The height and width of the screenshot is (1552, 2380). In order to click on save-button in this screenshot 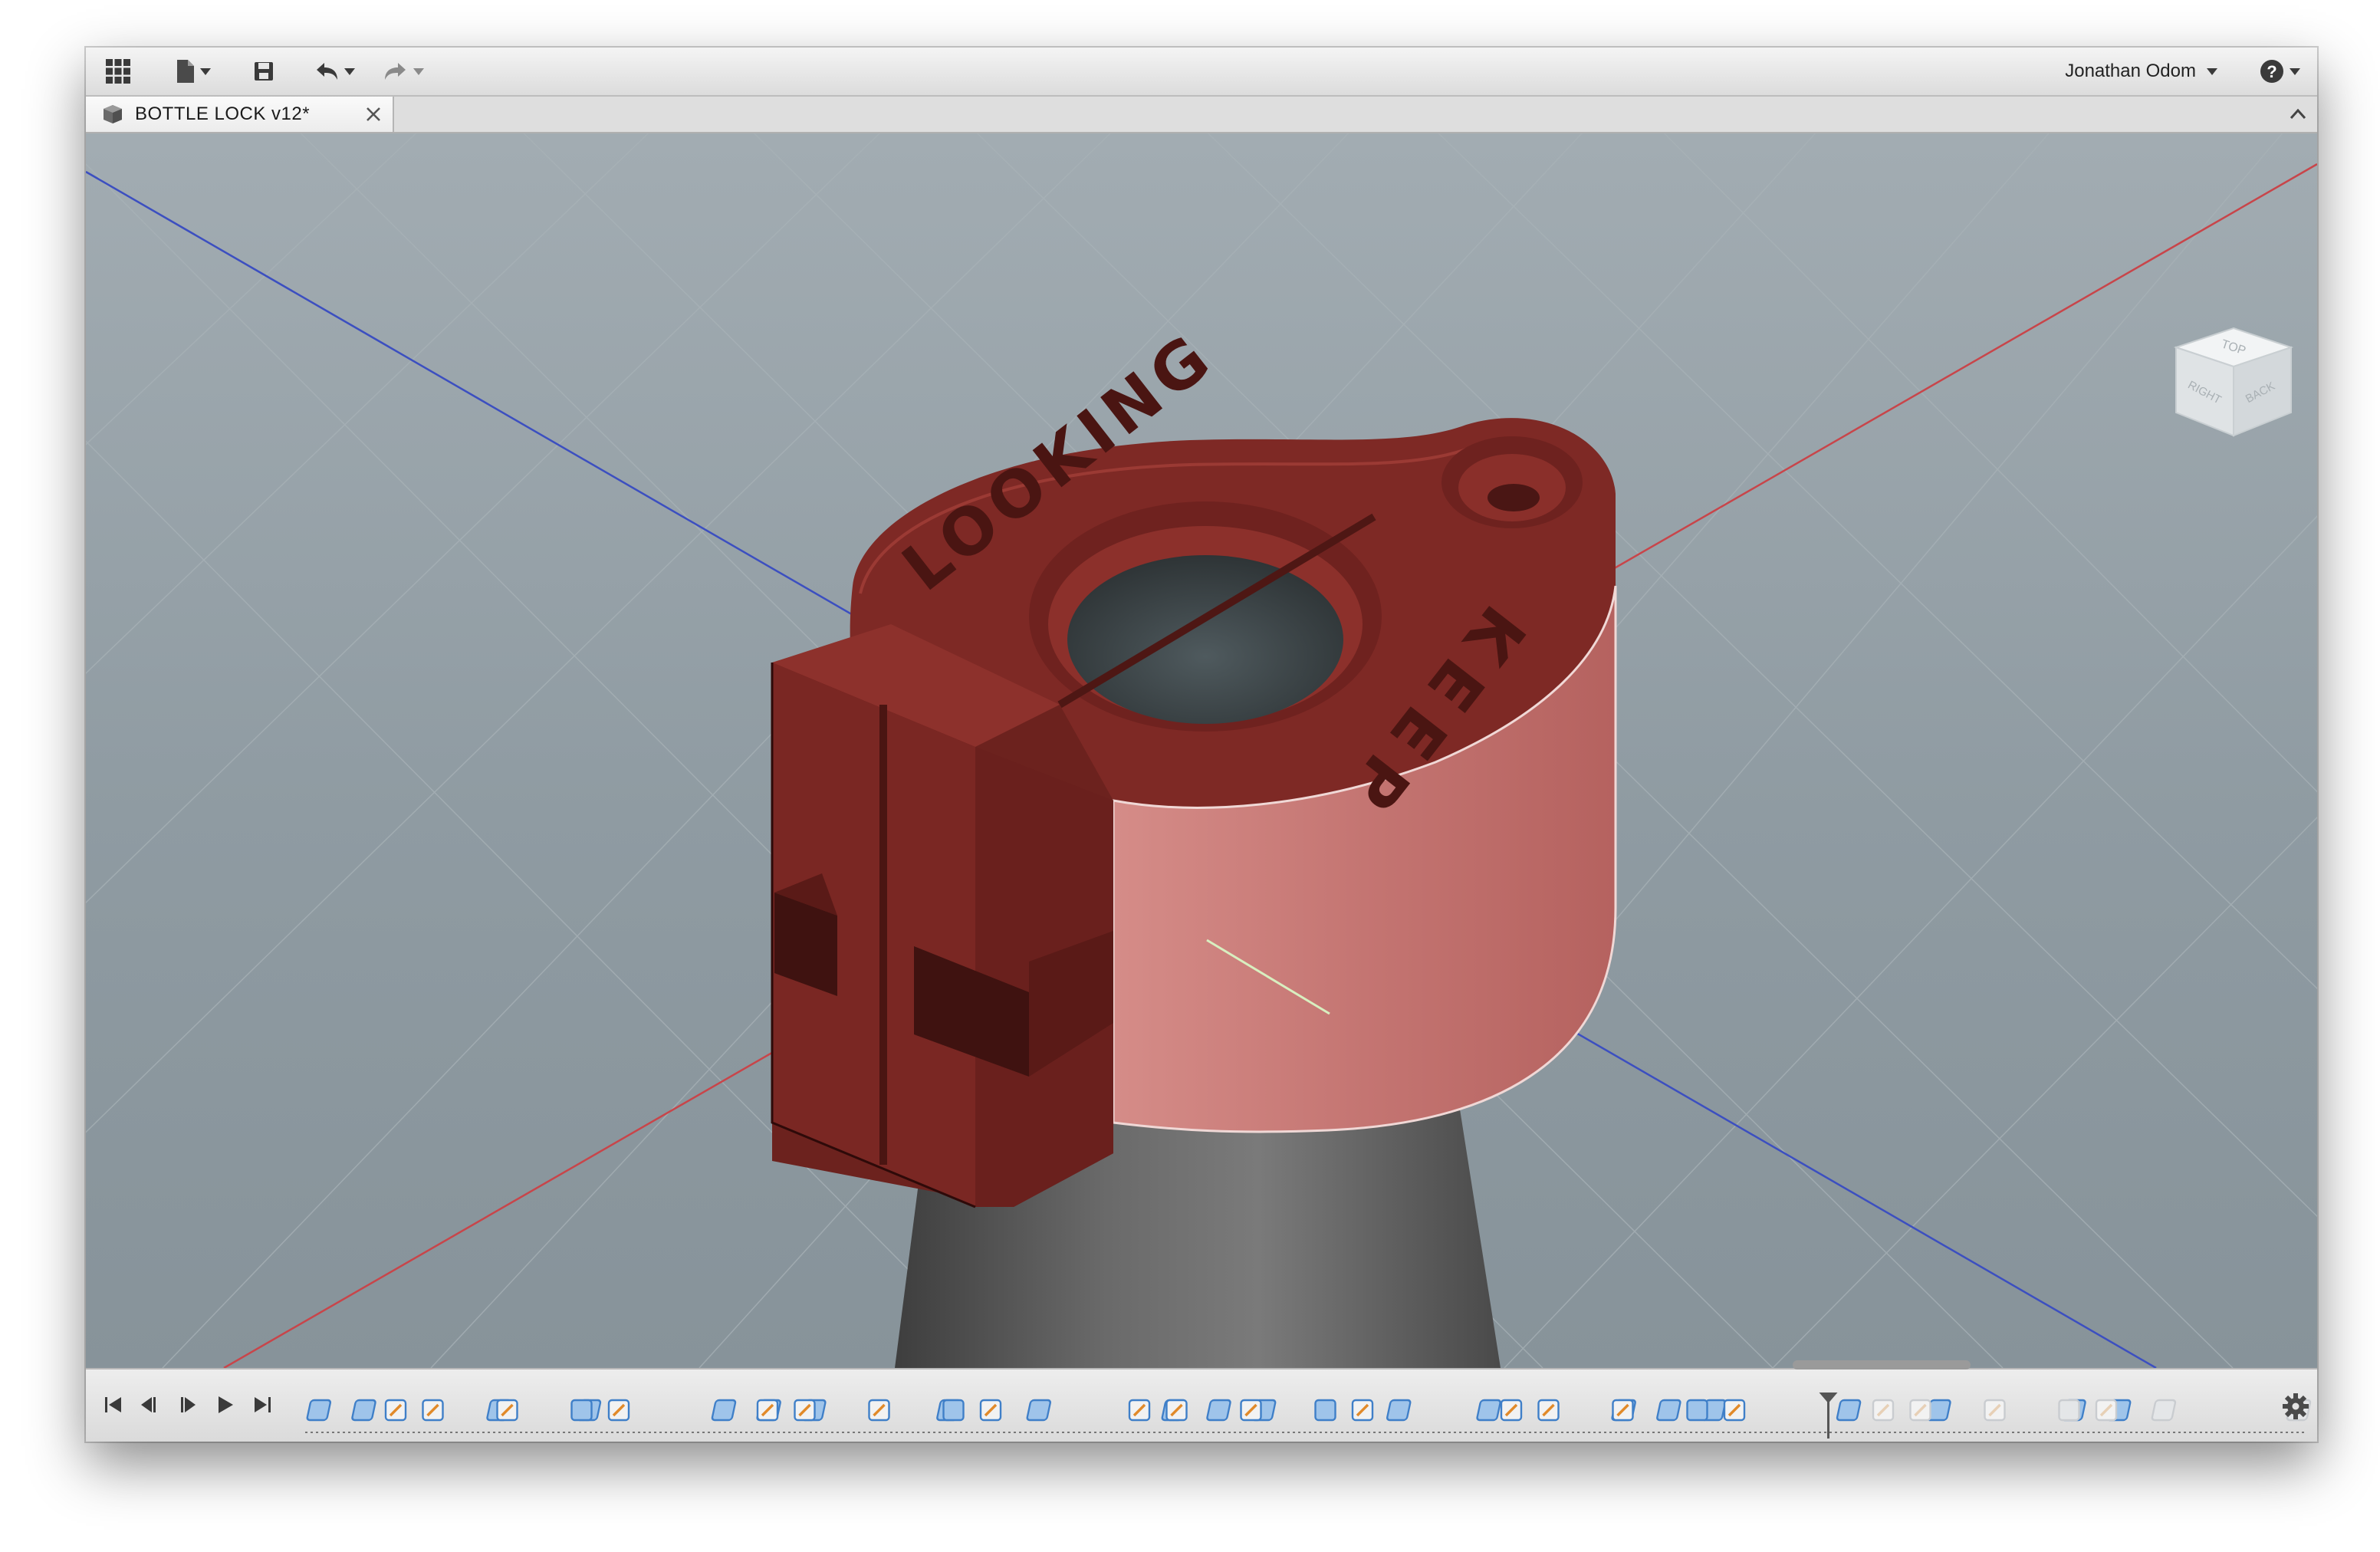, I will do `click(263, 71)`.